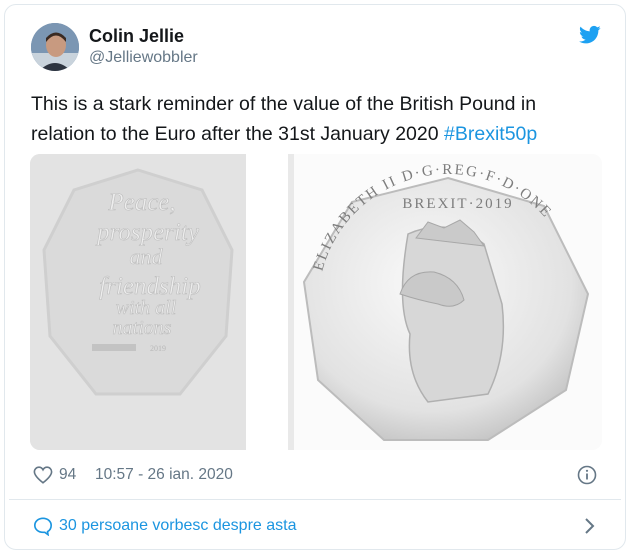  What do you see at coordinates (589, 526) in the screenshot?
I see `chevron-right-icon` at bounding box center [589, 526].